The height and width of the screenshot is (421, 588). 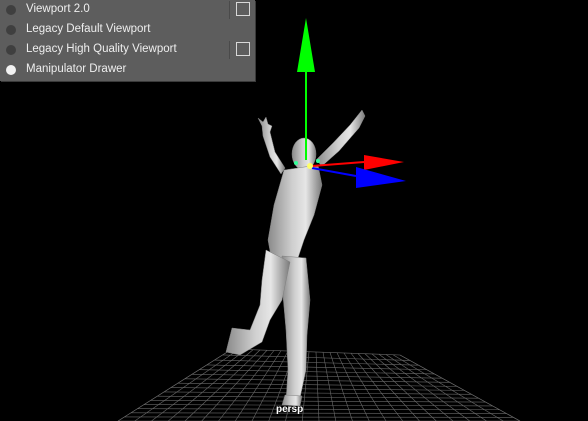 What do you see at coordinates (127, 70) in the screenshot?
I see `menu-item-manipulator-drawer: Manipulator Drawer` at bounding box center [127, 70].